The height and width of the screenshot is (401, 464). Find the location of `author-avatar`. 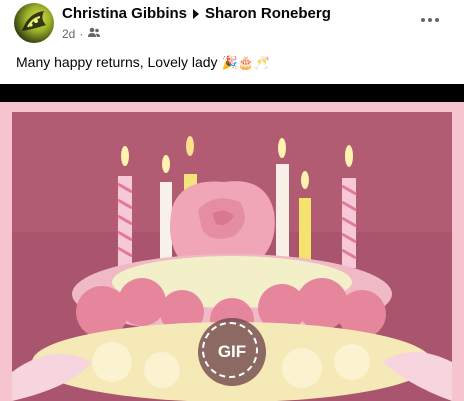

author-avatar is located at coordinates (34, 23).